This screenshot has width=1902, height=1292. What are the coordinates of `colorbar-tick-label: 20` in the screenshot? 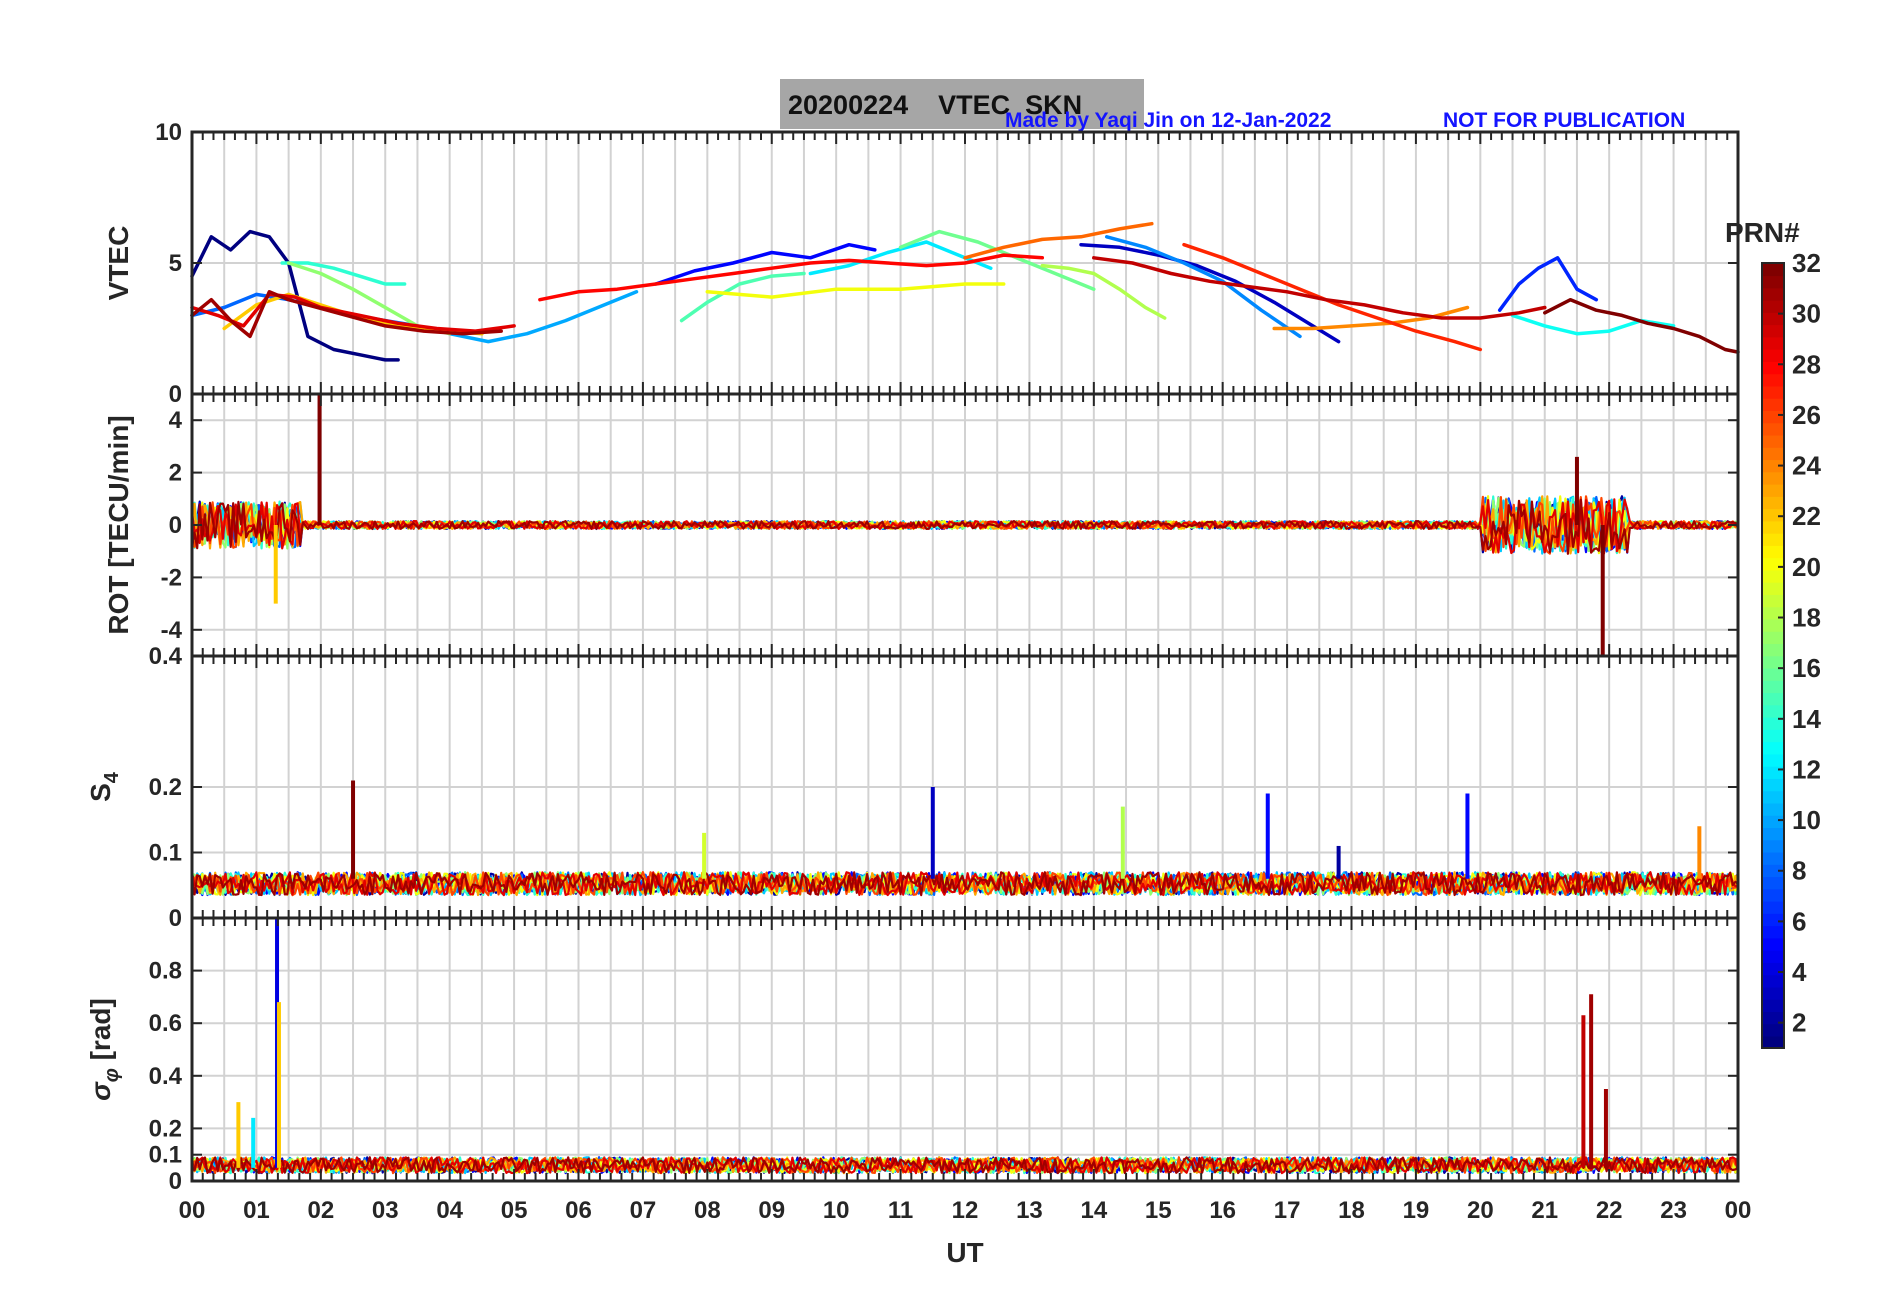 It's located at (1806, 567).